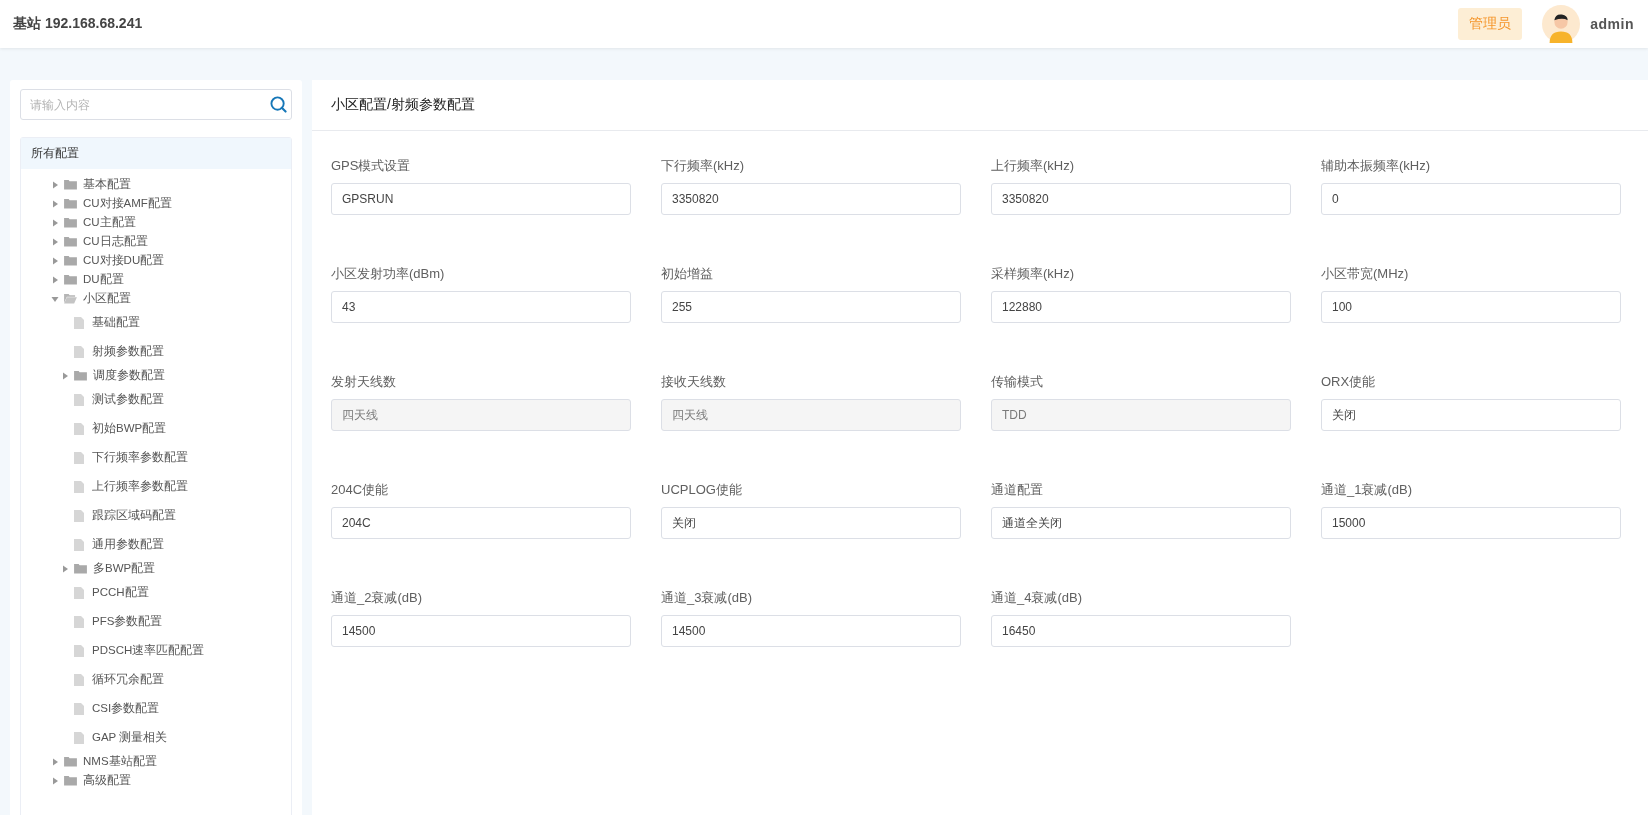 Image resolution: width=1648 pixels, height=815 pixels. What do you see at coordinates (109, 222) in the screenshot?
I see `tree-item: CU主配置` at bounding box center [109, 222].